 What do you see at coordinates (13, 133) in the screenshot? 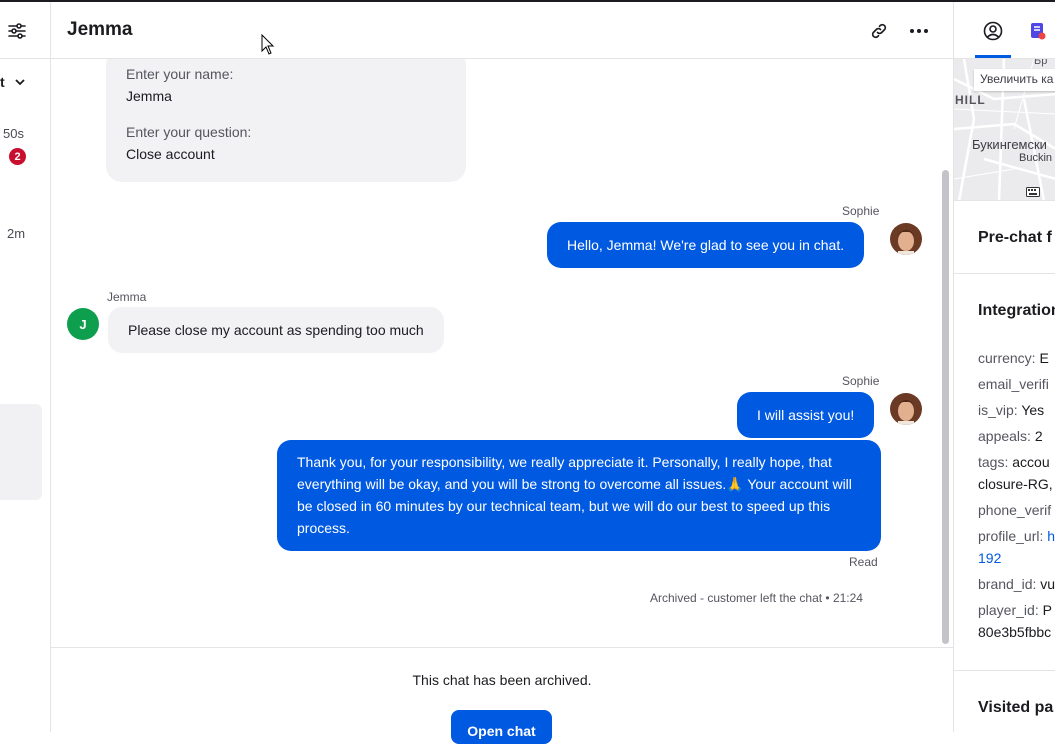
I see `chat-time: 50s` at bounding box center [13, 133].